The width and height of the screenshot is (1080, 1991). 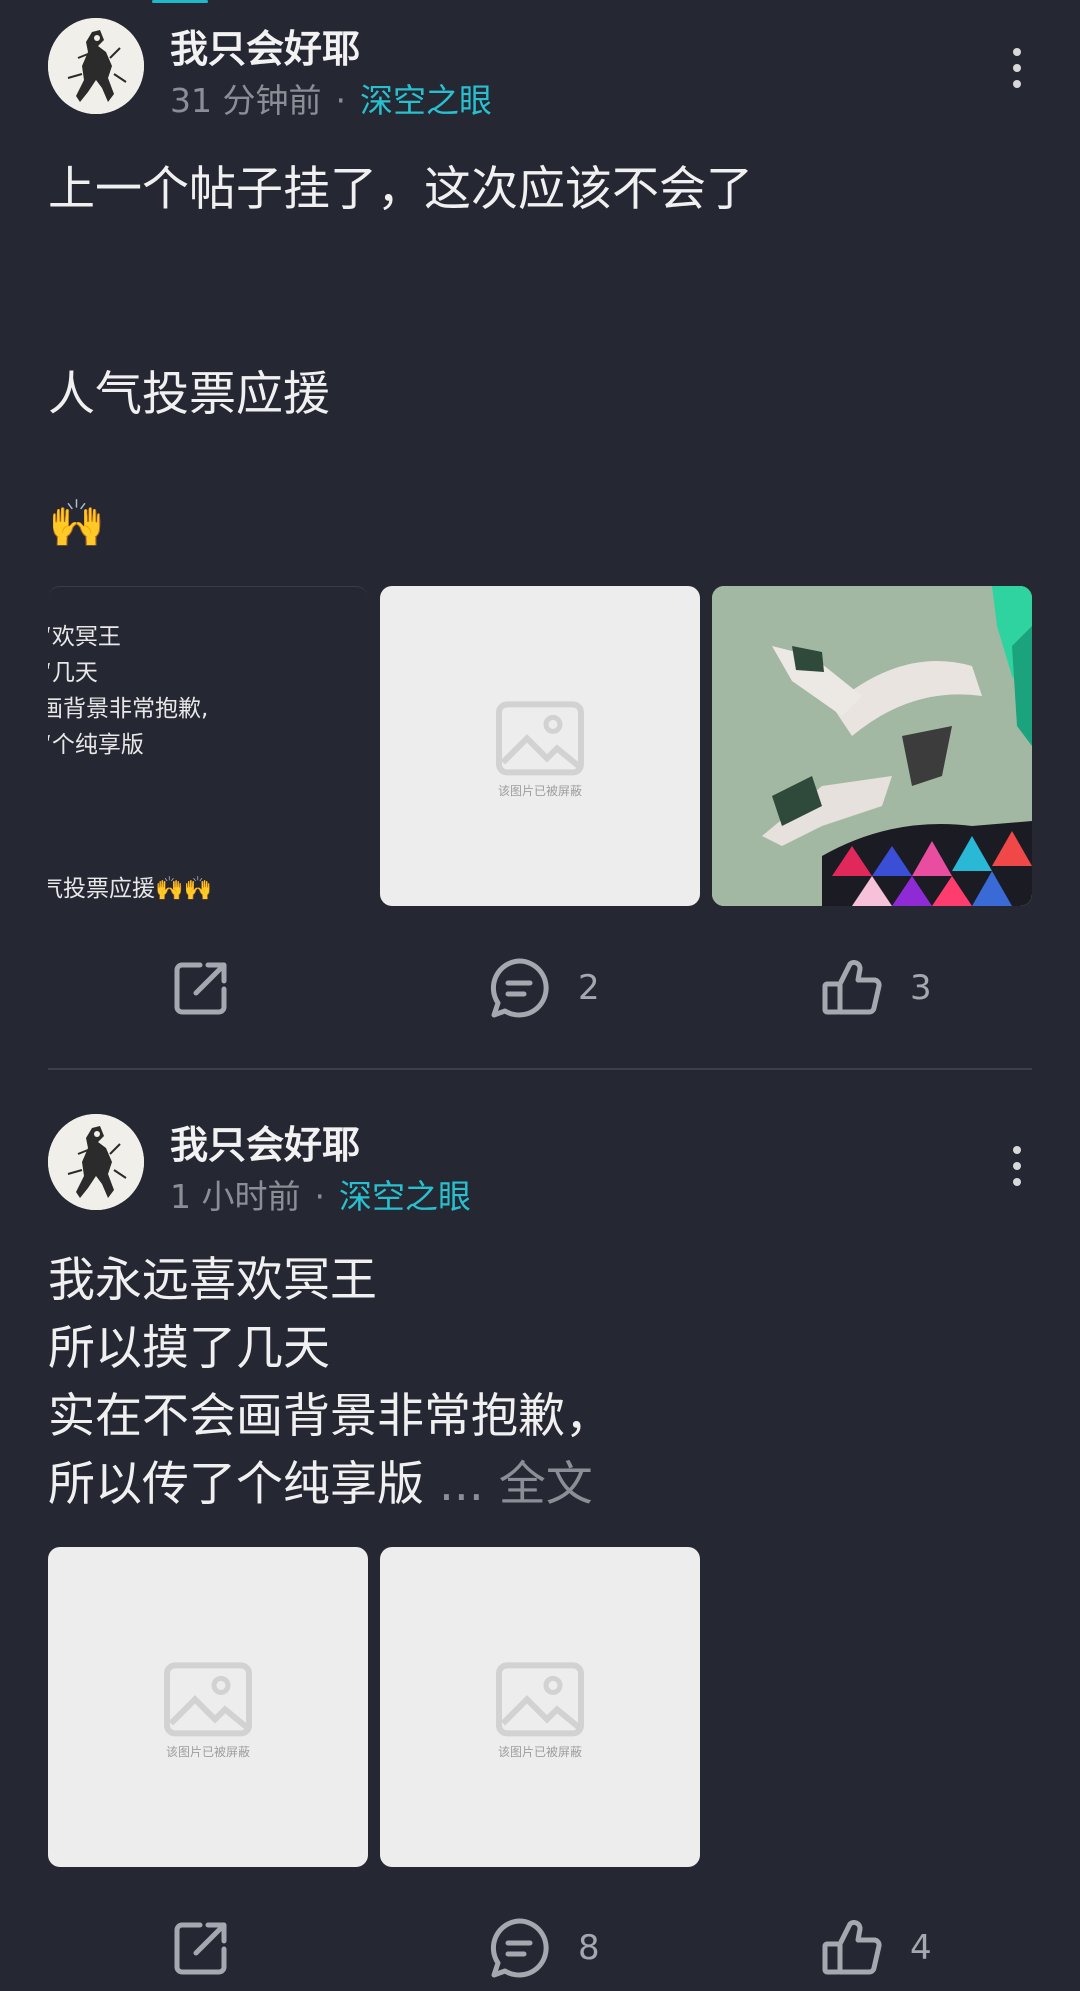 What do you see at coordinates (872, 746) in the screenshot?
I see `post-image-artwork` at bounding box center [872, 746].